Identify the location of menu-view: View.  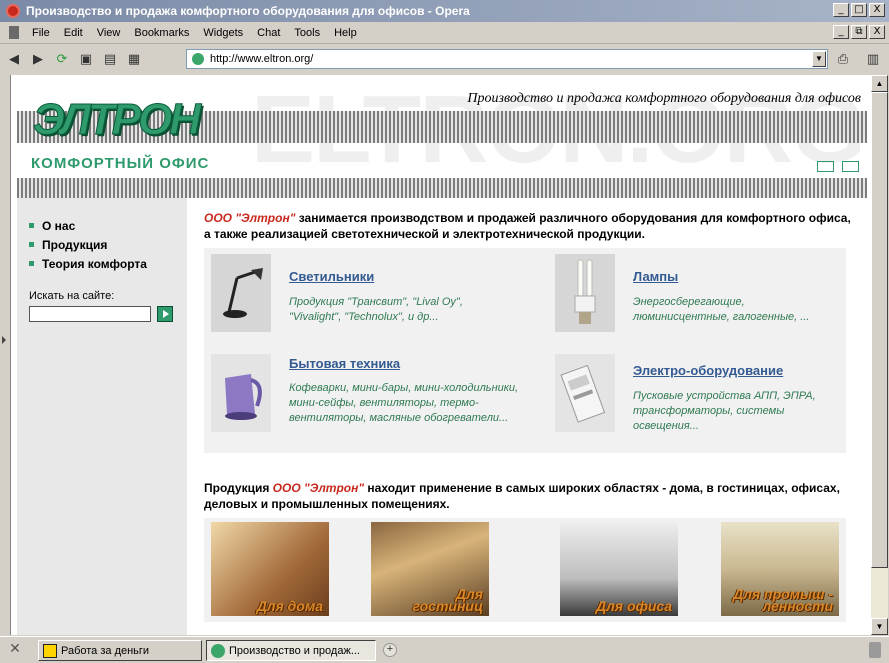
(109, 33).